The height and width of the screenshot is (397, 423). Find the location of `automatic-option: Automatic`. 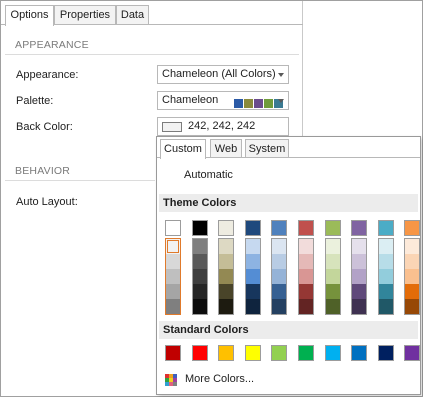

automatic-option: Automatic is located at coordinates (208, 175).